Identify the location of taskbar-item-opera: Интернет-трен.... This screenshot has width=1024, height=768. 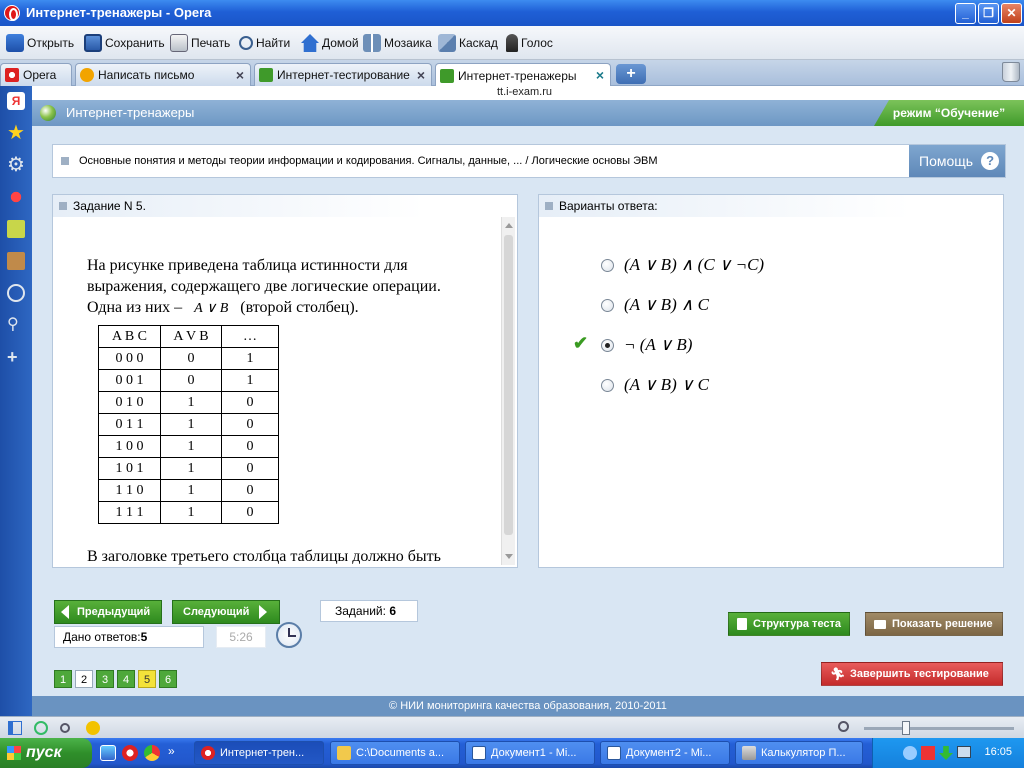
(259, 753).